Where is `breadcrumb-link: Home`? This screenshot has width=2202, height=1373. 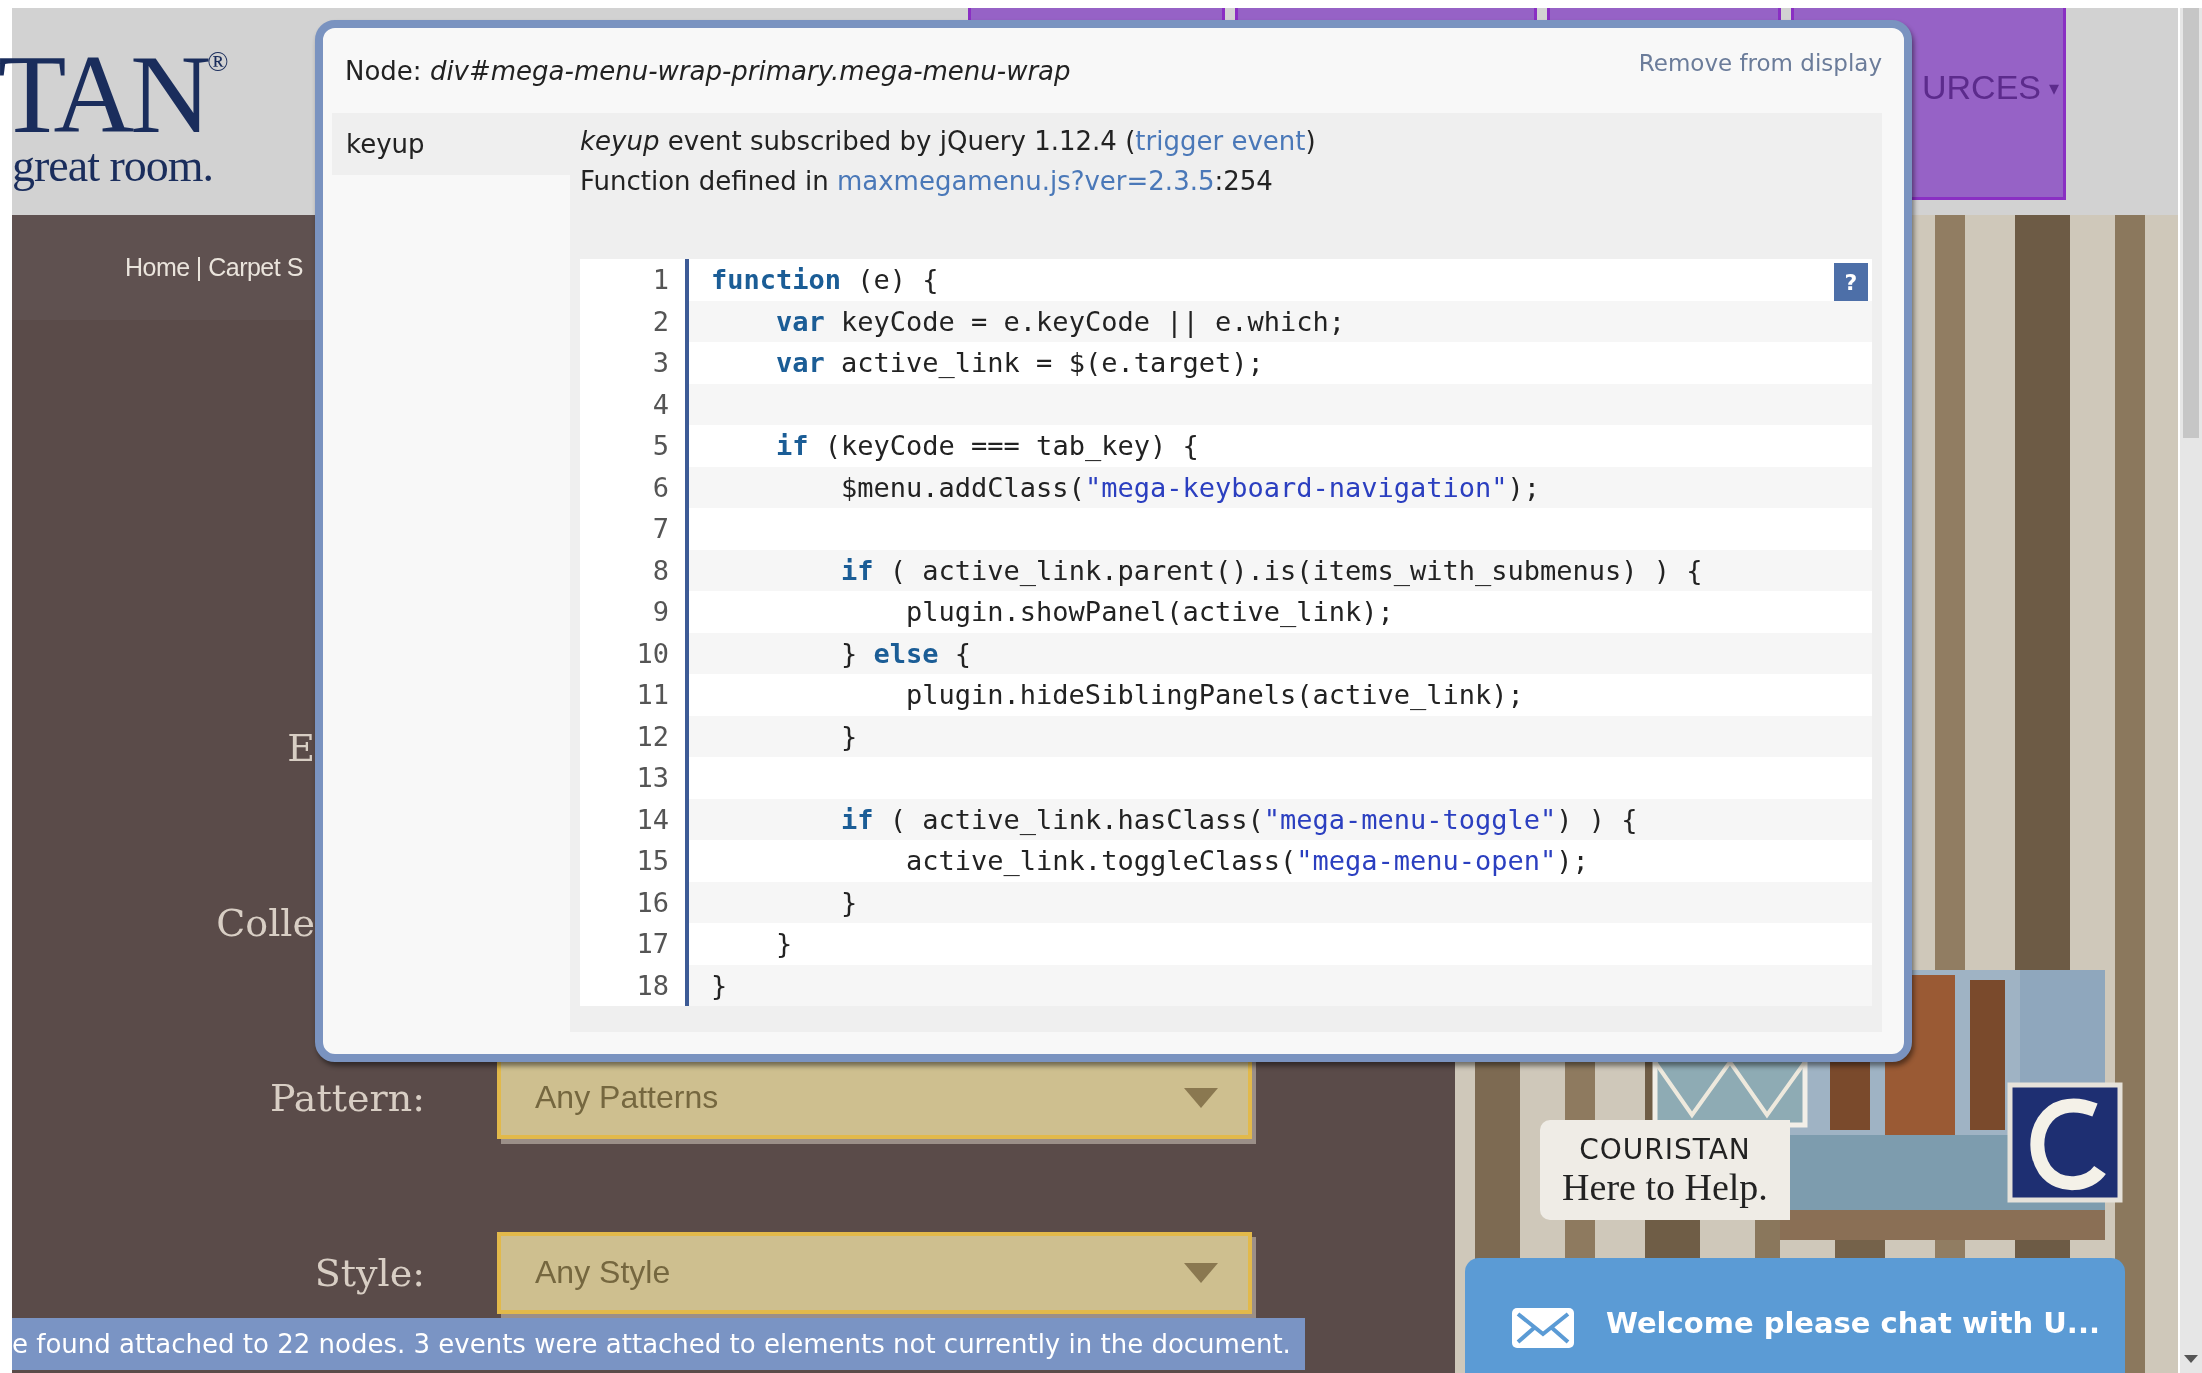
breadcrumb-link: Home is located at coordinates (157, 267).